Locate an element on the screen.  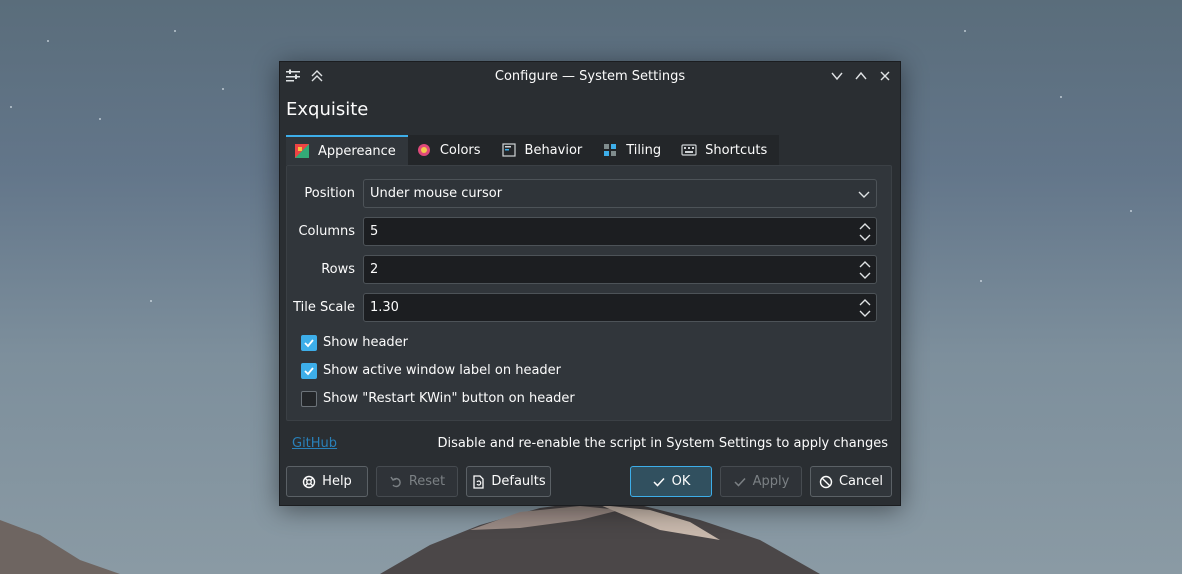
columns-row: Columns 5 is located at coordinates (589, 232).